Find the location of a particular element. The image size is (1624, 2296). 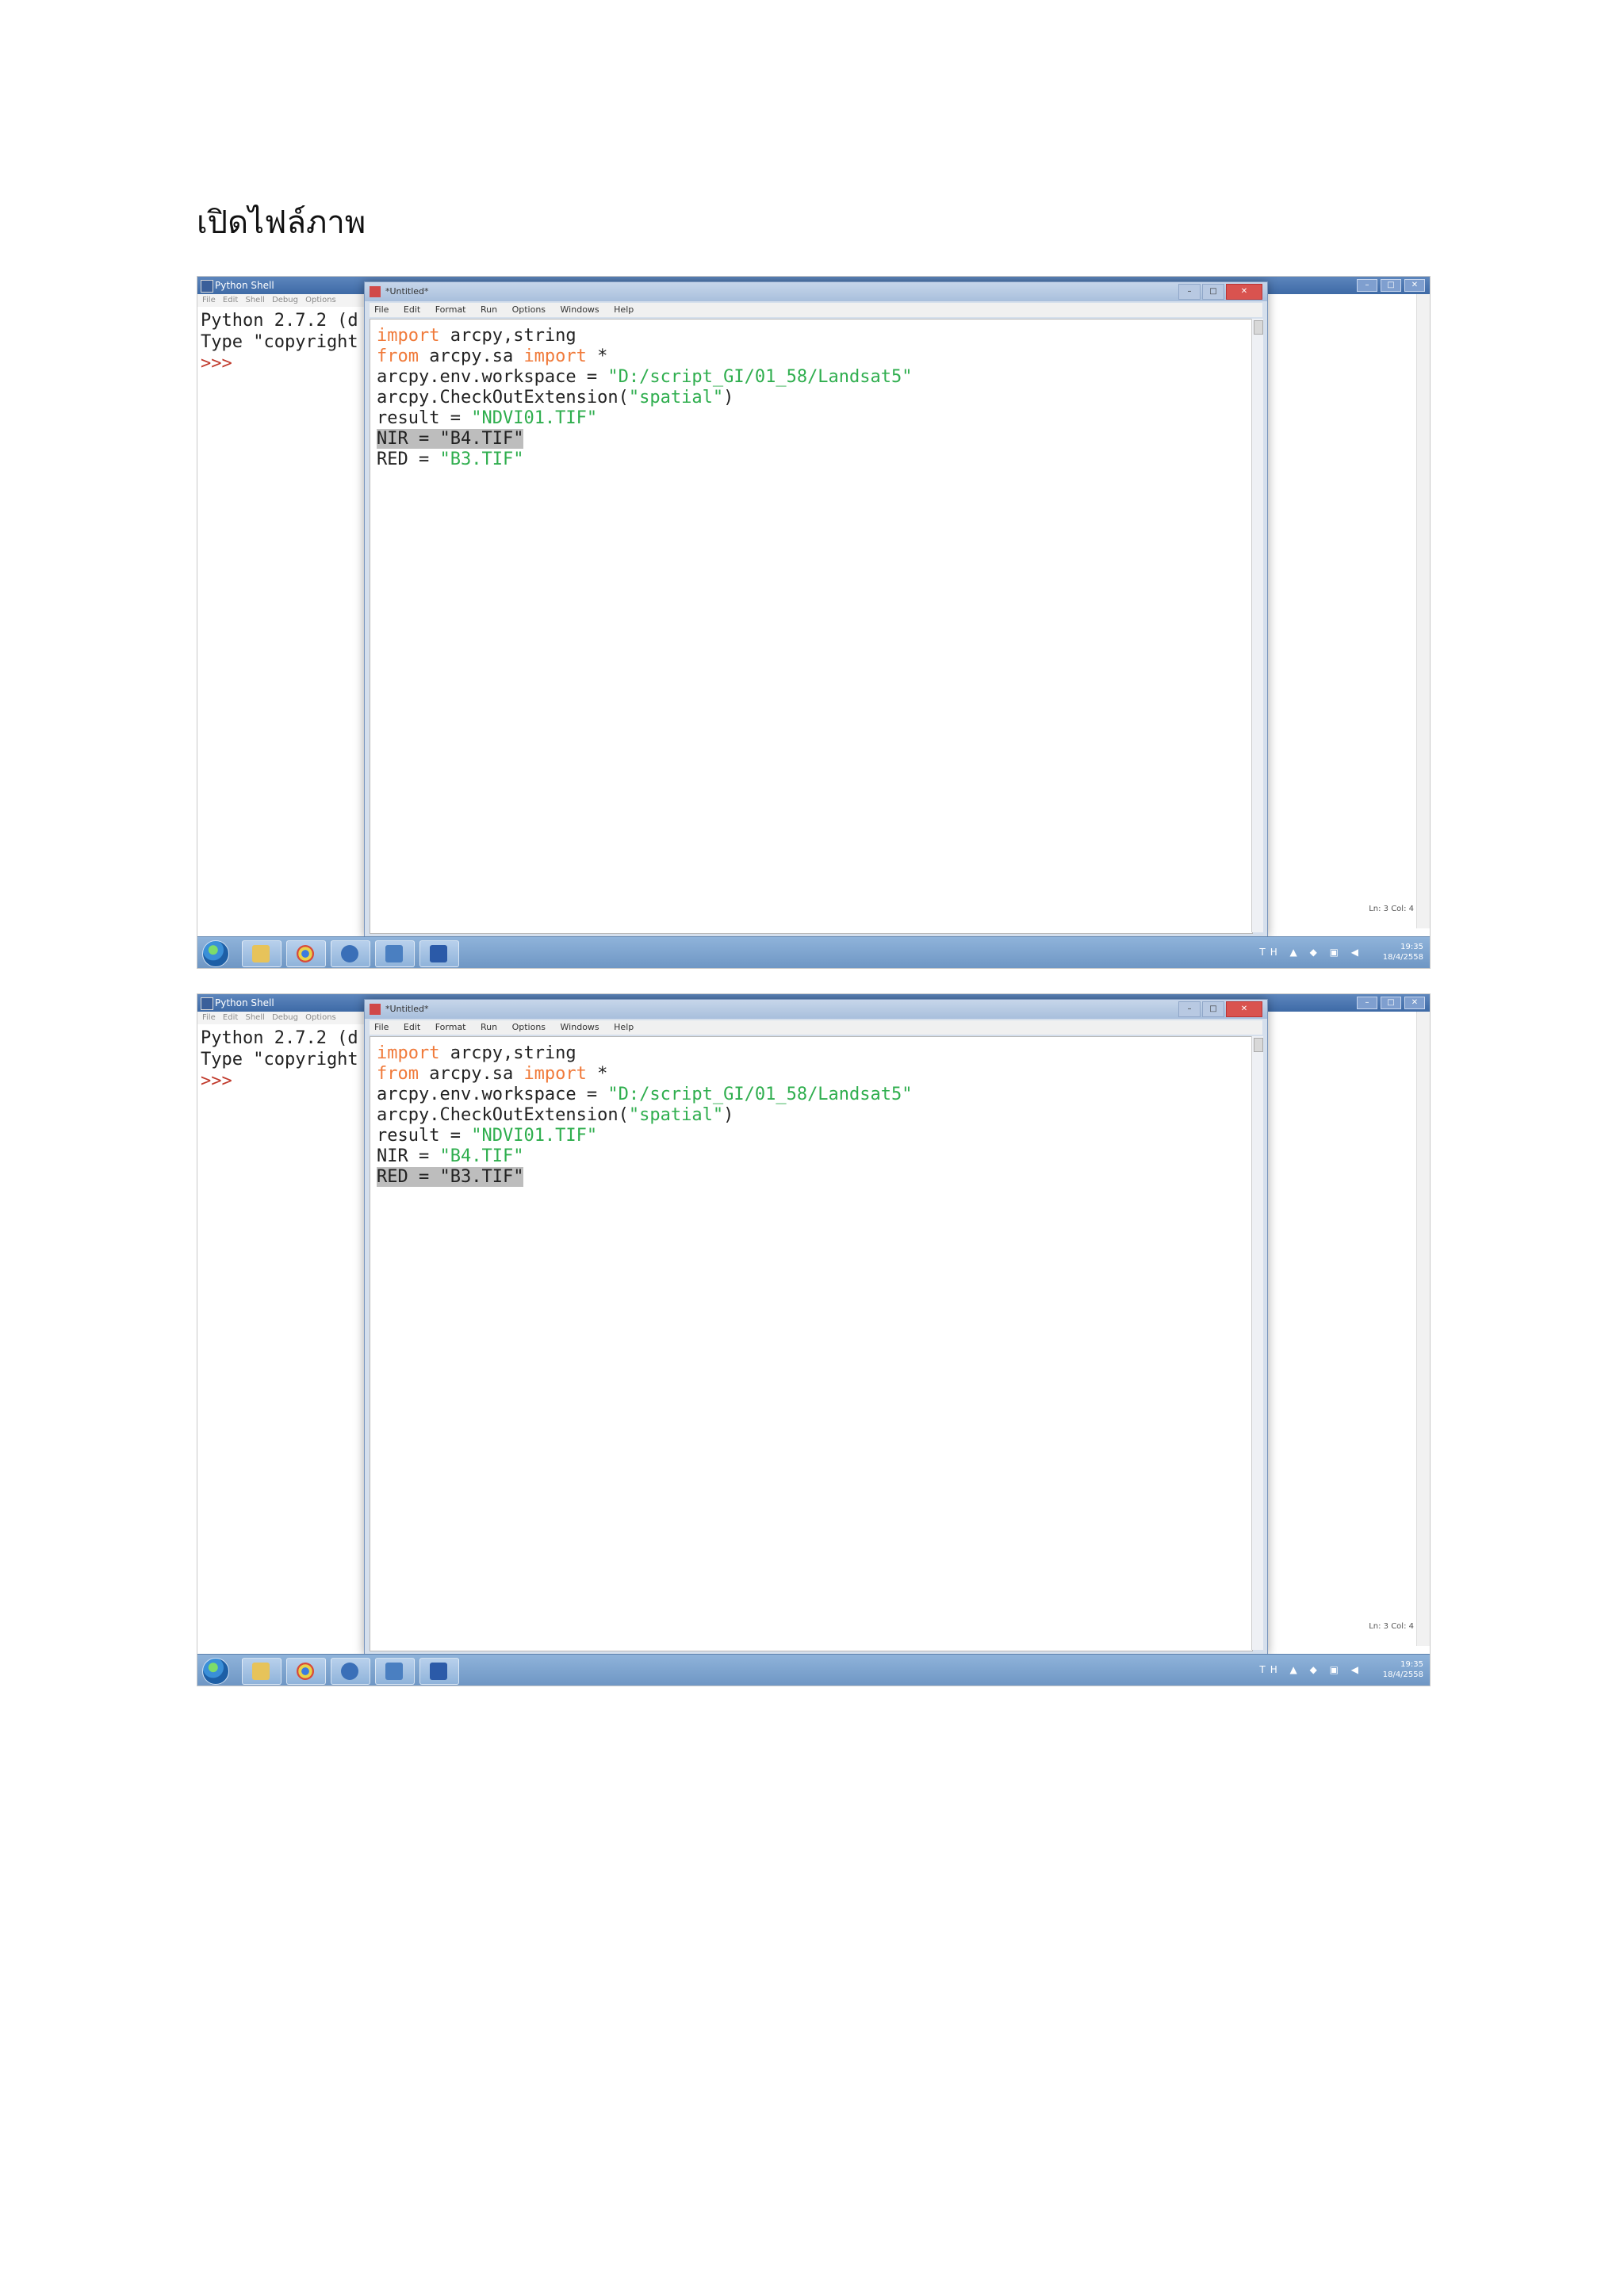

shell-prompt: >>> is located at coordinates (217, 364).